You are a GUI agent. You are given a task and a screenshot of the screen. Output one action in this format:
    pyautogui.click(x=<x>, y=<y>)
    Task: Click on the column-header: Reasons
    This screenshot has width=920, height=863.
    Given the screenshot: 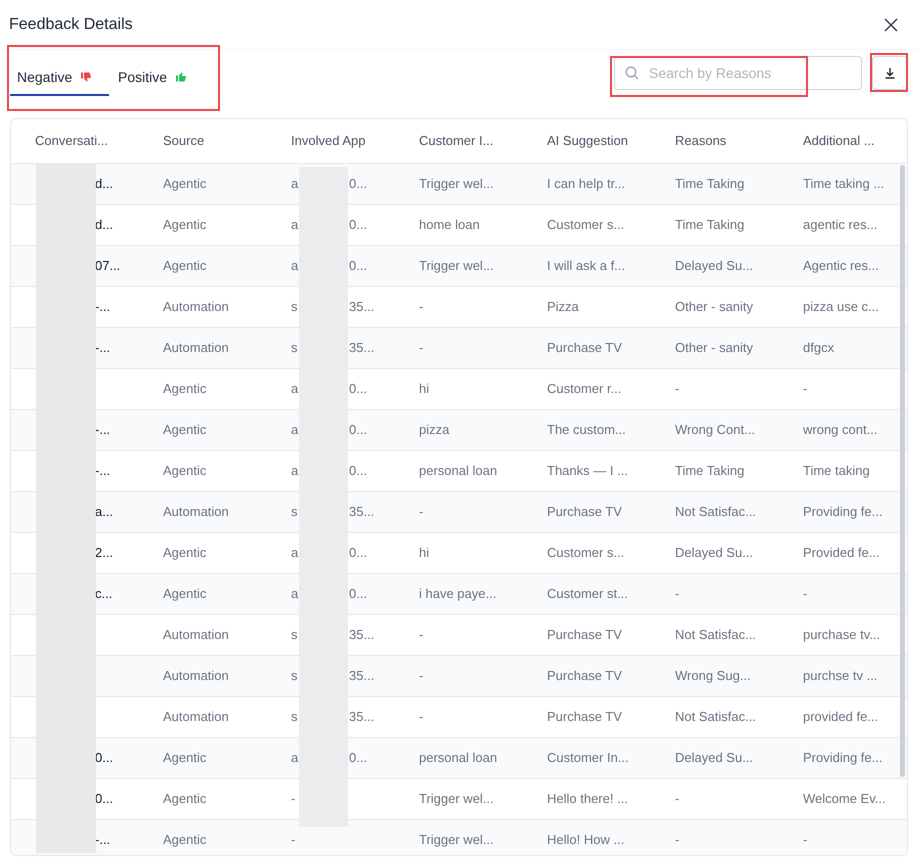 What is the action you would take?
    pyautogui.click(x=739, y=141)
    